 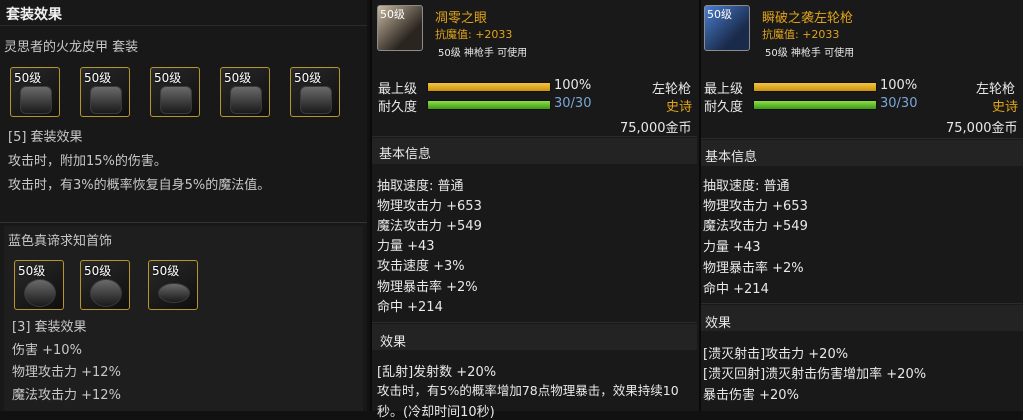 What do you see at coordinates (183, 222) in the screenshot?
I see `set-divider` at bounding box center [183, 222].